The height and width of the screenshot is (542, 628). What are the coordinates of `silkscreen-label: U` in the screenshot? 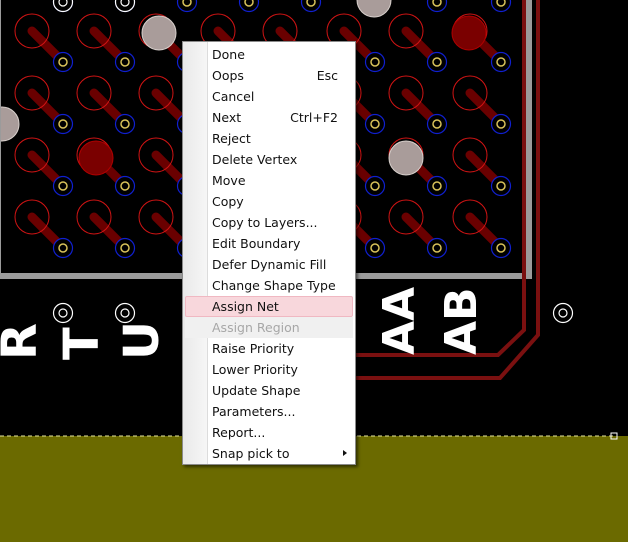 It's located at (142, 340).